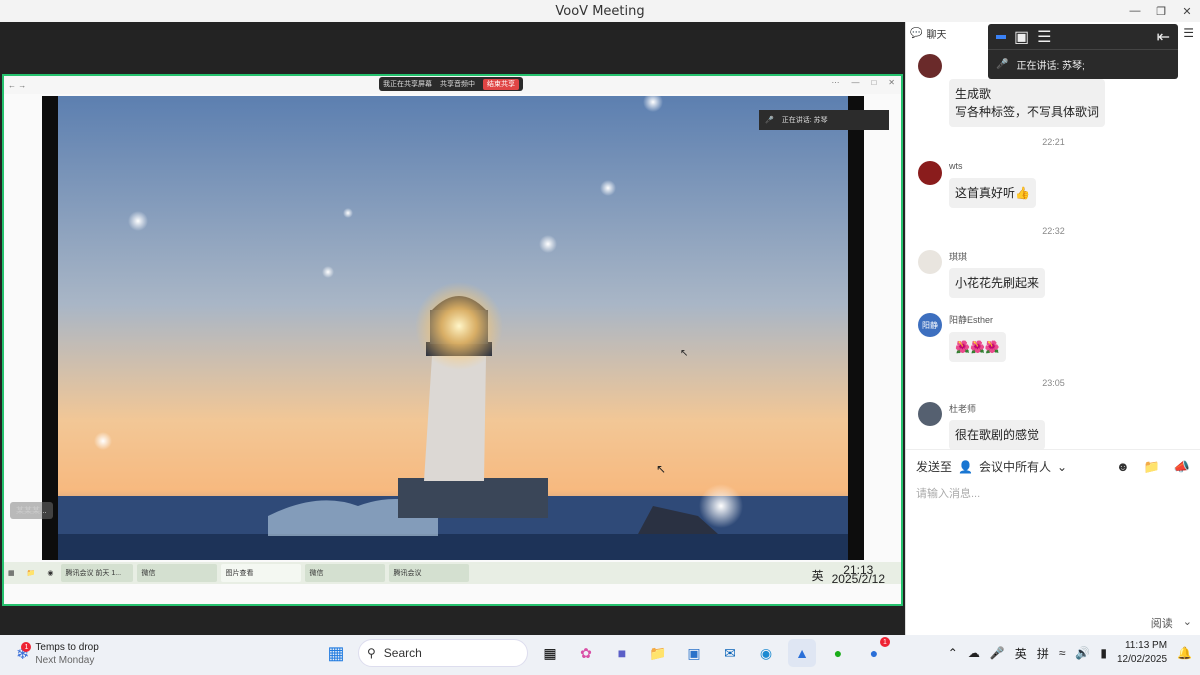 This screenshot has height=675, width=1200. I want to click on inner-close-icon: ✕, so click(891, 82).